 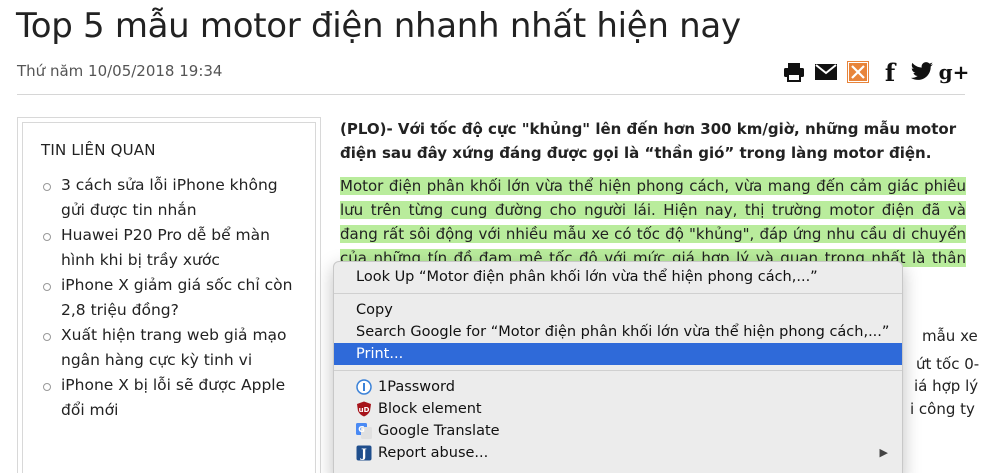 I want to click on email-icon, so click(x=826, y=72).